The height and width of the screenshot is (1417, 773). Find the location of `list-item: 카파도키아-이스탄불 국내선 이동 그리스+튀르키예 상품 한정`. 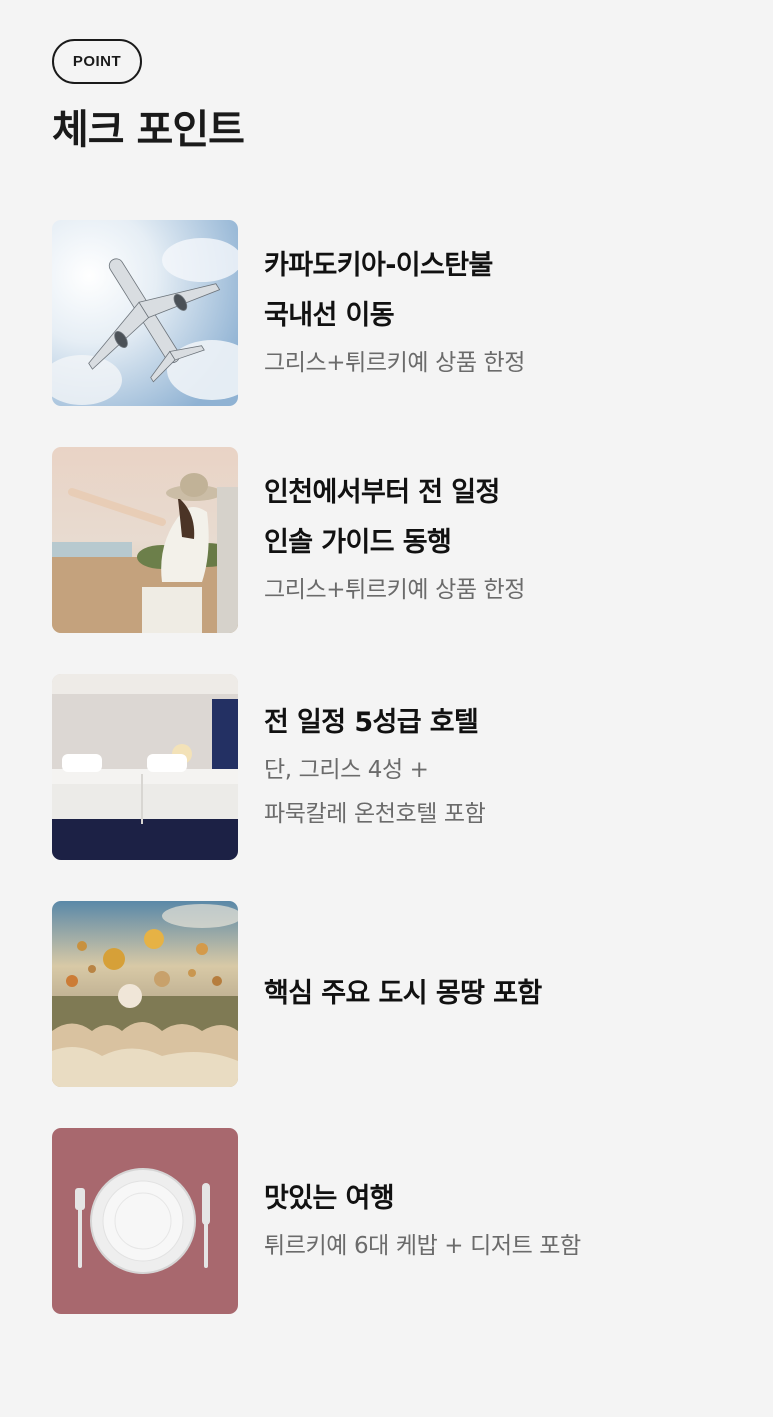

list-item: 카파도키아-이스탄불 국내선 이동 그리스+튀르키예 상품 한정 is located at coordinates (397, 313).